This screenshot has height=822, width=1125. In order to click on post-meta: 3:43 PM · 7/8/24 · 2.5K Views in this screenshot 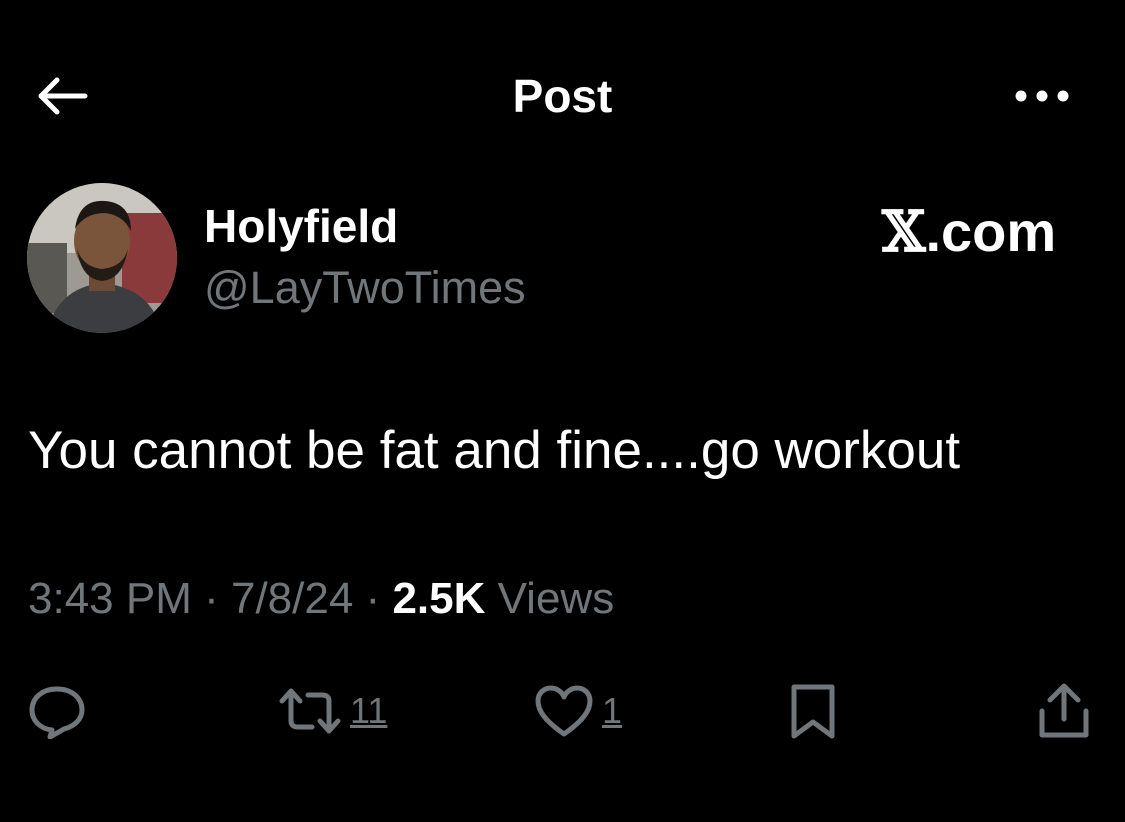, I will do `click(321, 599)`.